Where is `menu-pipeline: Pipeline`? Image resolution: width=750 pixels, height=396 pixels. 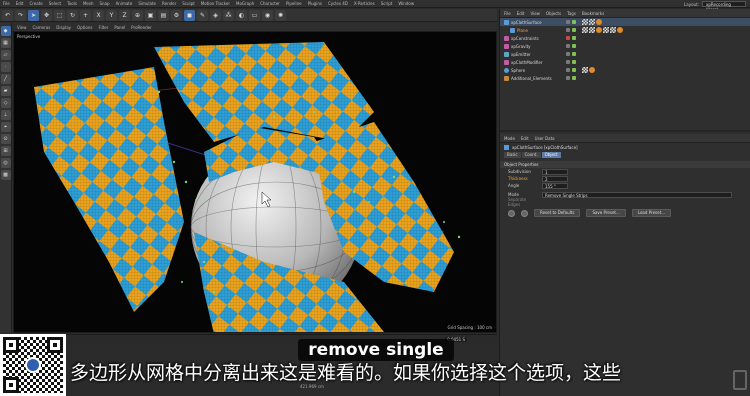
menu-pipeline: Pipeline is located at coordinates (294, 3).